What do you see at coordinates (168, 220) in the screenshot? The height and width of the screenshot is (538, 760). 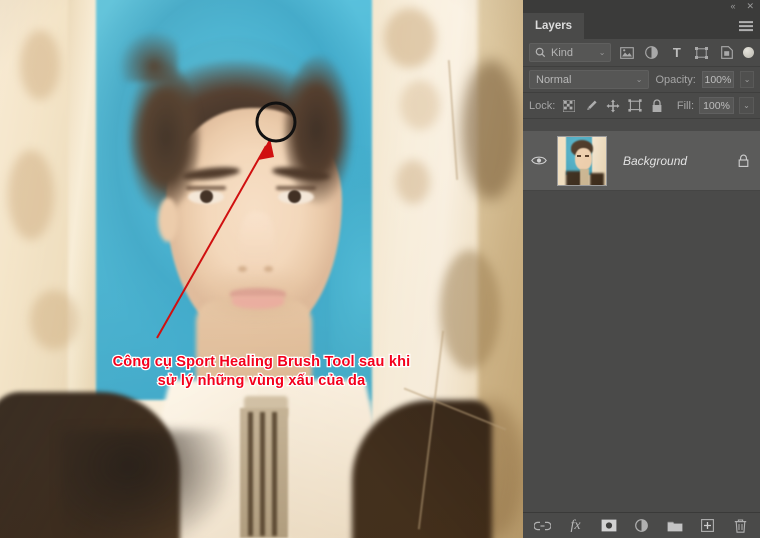 I see `portrait-ear` at bounding box center [168, 220].